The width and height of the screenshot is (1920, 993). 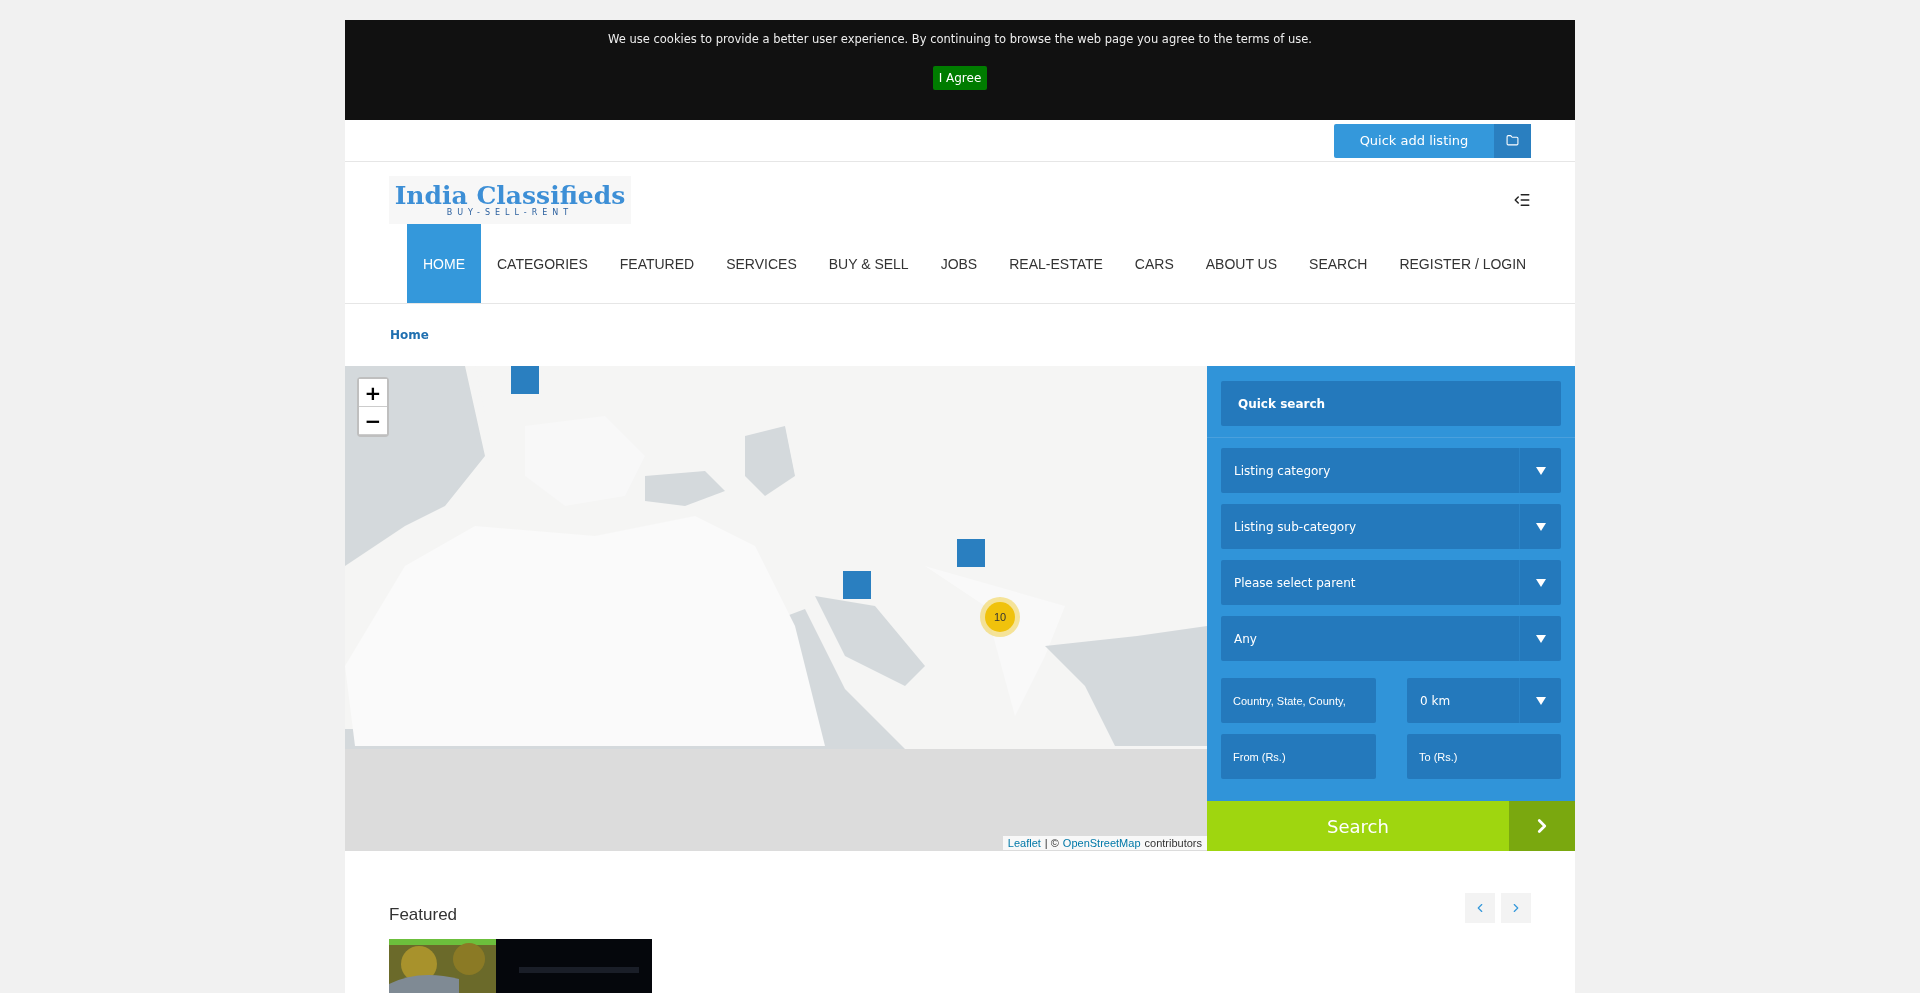 I want to click on radius-select: 0 km, so click(x=1484, y=700).